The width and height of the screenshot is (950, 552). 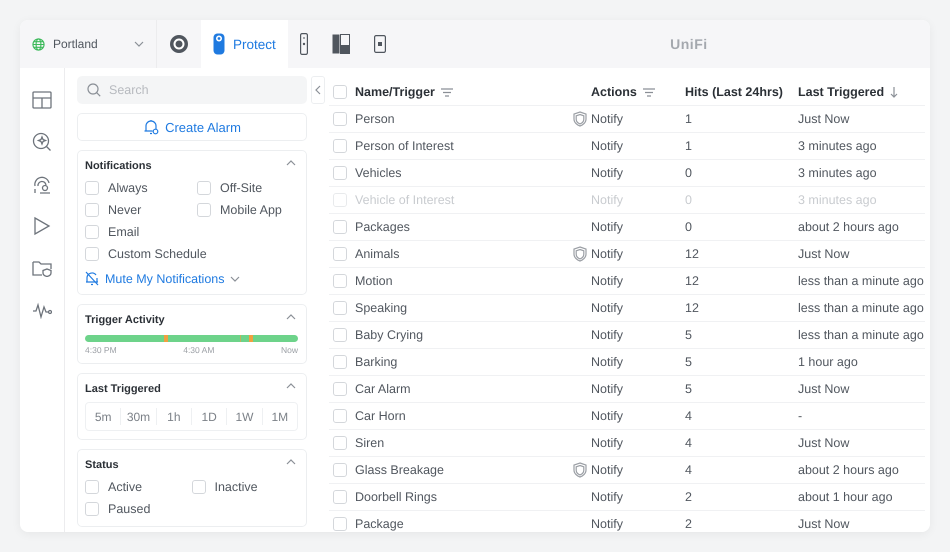 What do you see at coordinates (42, 226) in the screenshot?
I see `play-icon` at bounding box center [42, 226].